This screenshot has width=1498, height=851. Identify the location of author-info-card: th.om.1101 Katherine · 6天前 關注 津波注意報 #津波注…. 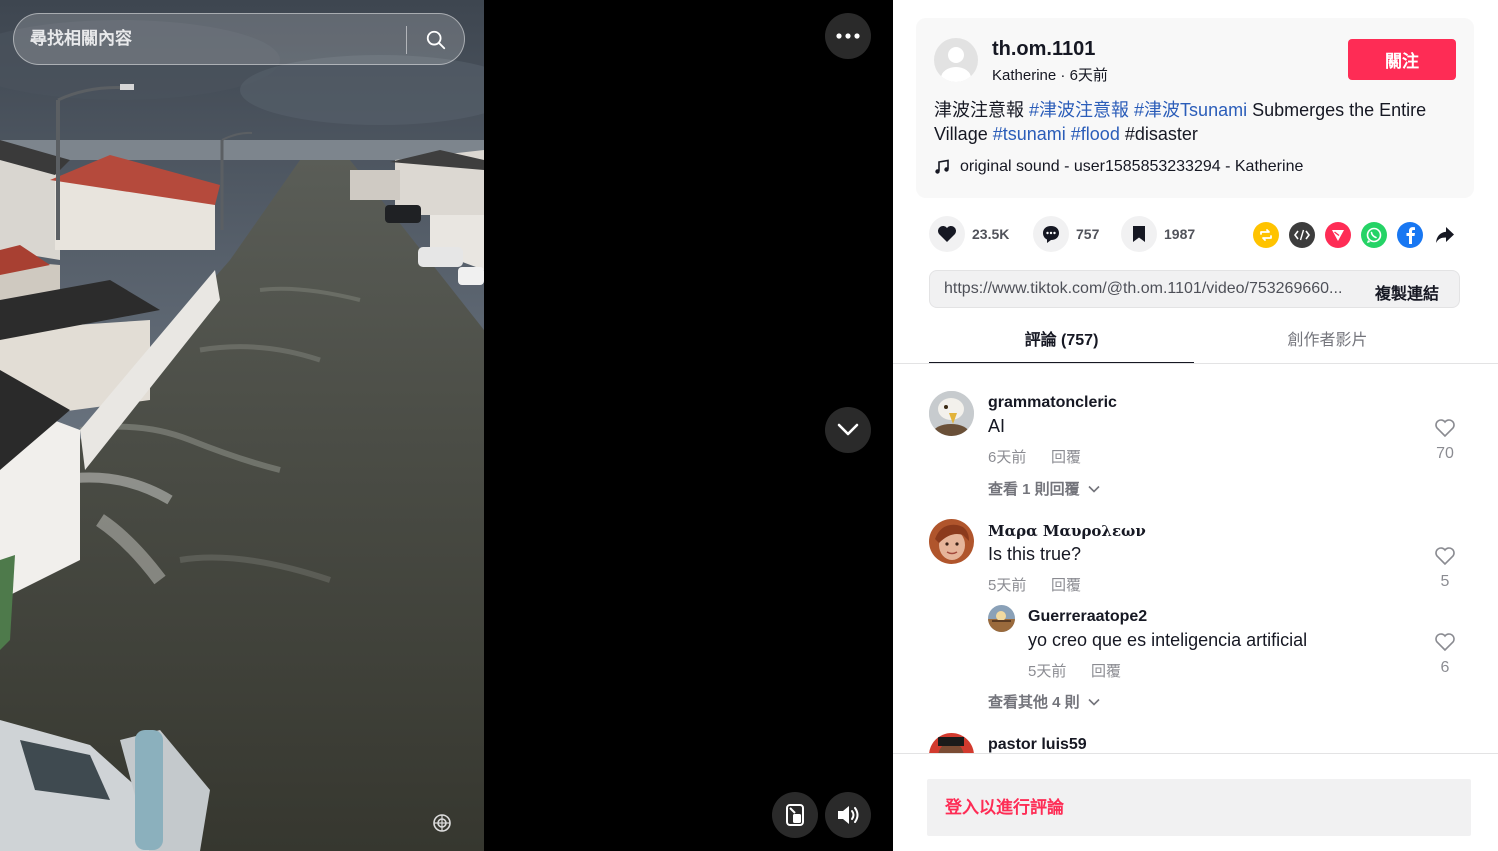
(1195, 108).